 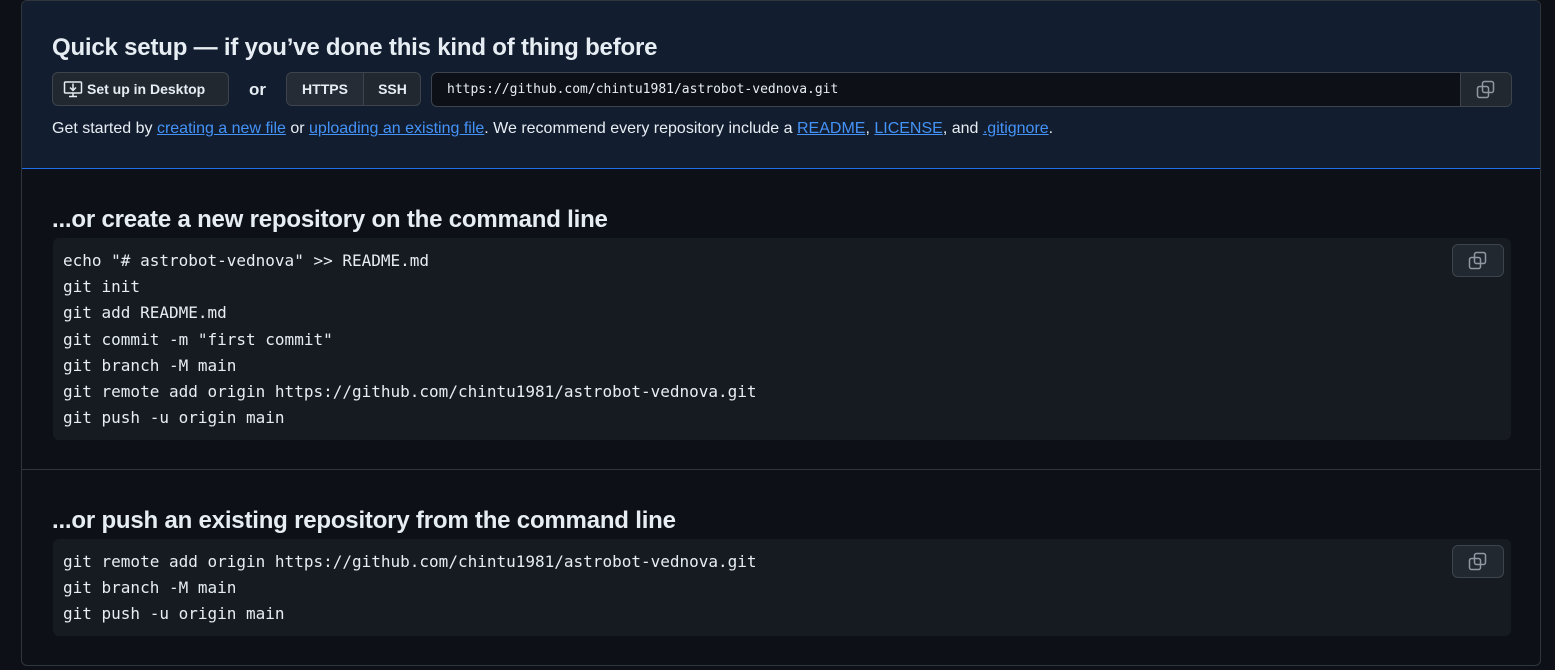 What do you see at coordinates (102, 287) in the screenshot?
I see `code-line: git init` at bounding box center [102, 287].